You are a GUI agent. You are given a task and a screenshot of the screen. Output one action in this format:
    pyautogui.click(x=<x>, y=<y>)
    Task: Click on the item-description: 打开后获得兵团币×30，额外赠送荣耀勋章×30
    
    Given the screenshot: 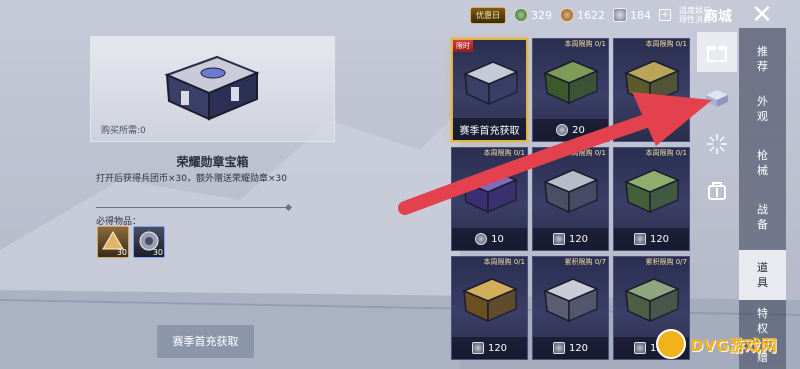 What is the action you would take?
    pyautogui.click(x=191, y=179)
    